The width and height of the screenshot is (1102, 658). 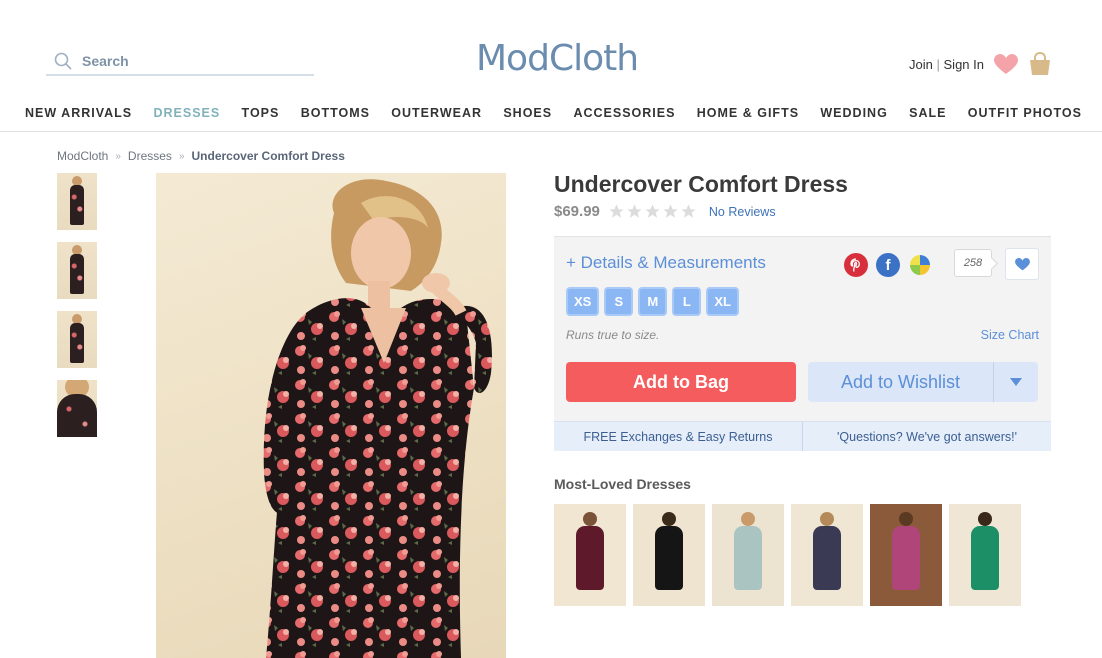 What do you see at coordinates (787, 555) in the screenshot?
I see `most-loved-carousel` at bounding box center [787, 555].